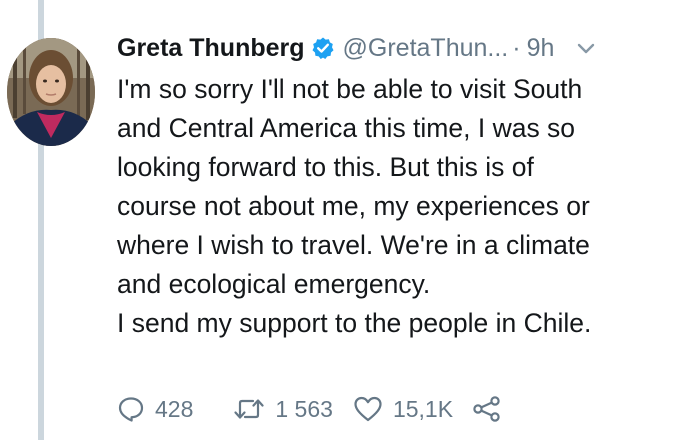 Image resolution: width=680 pixels, height=440 pixels. What do you see at coordinates (174, 408) in the screenshot?
I see `reply-count: 428` at bounding box center [174, 408].